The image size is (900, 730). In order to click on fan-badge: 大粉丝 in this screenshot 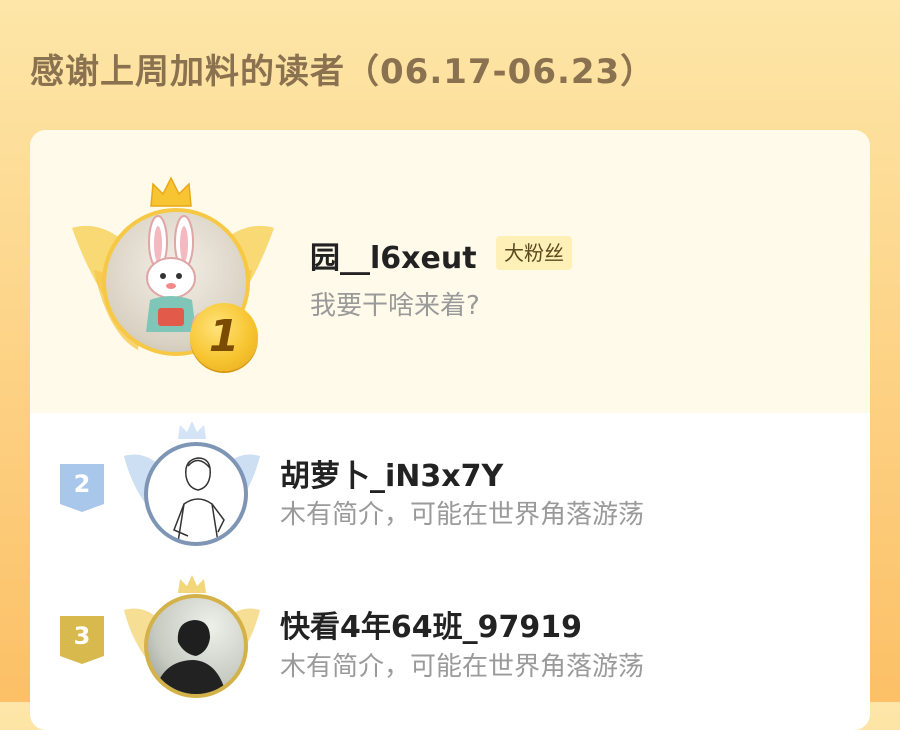, I will do `click(534, 253)`.